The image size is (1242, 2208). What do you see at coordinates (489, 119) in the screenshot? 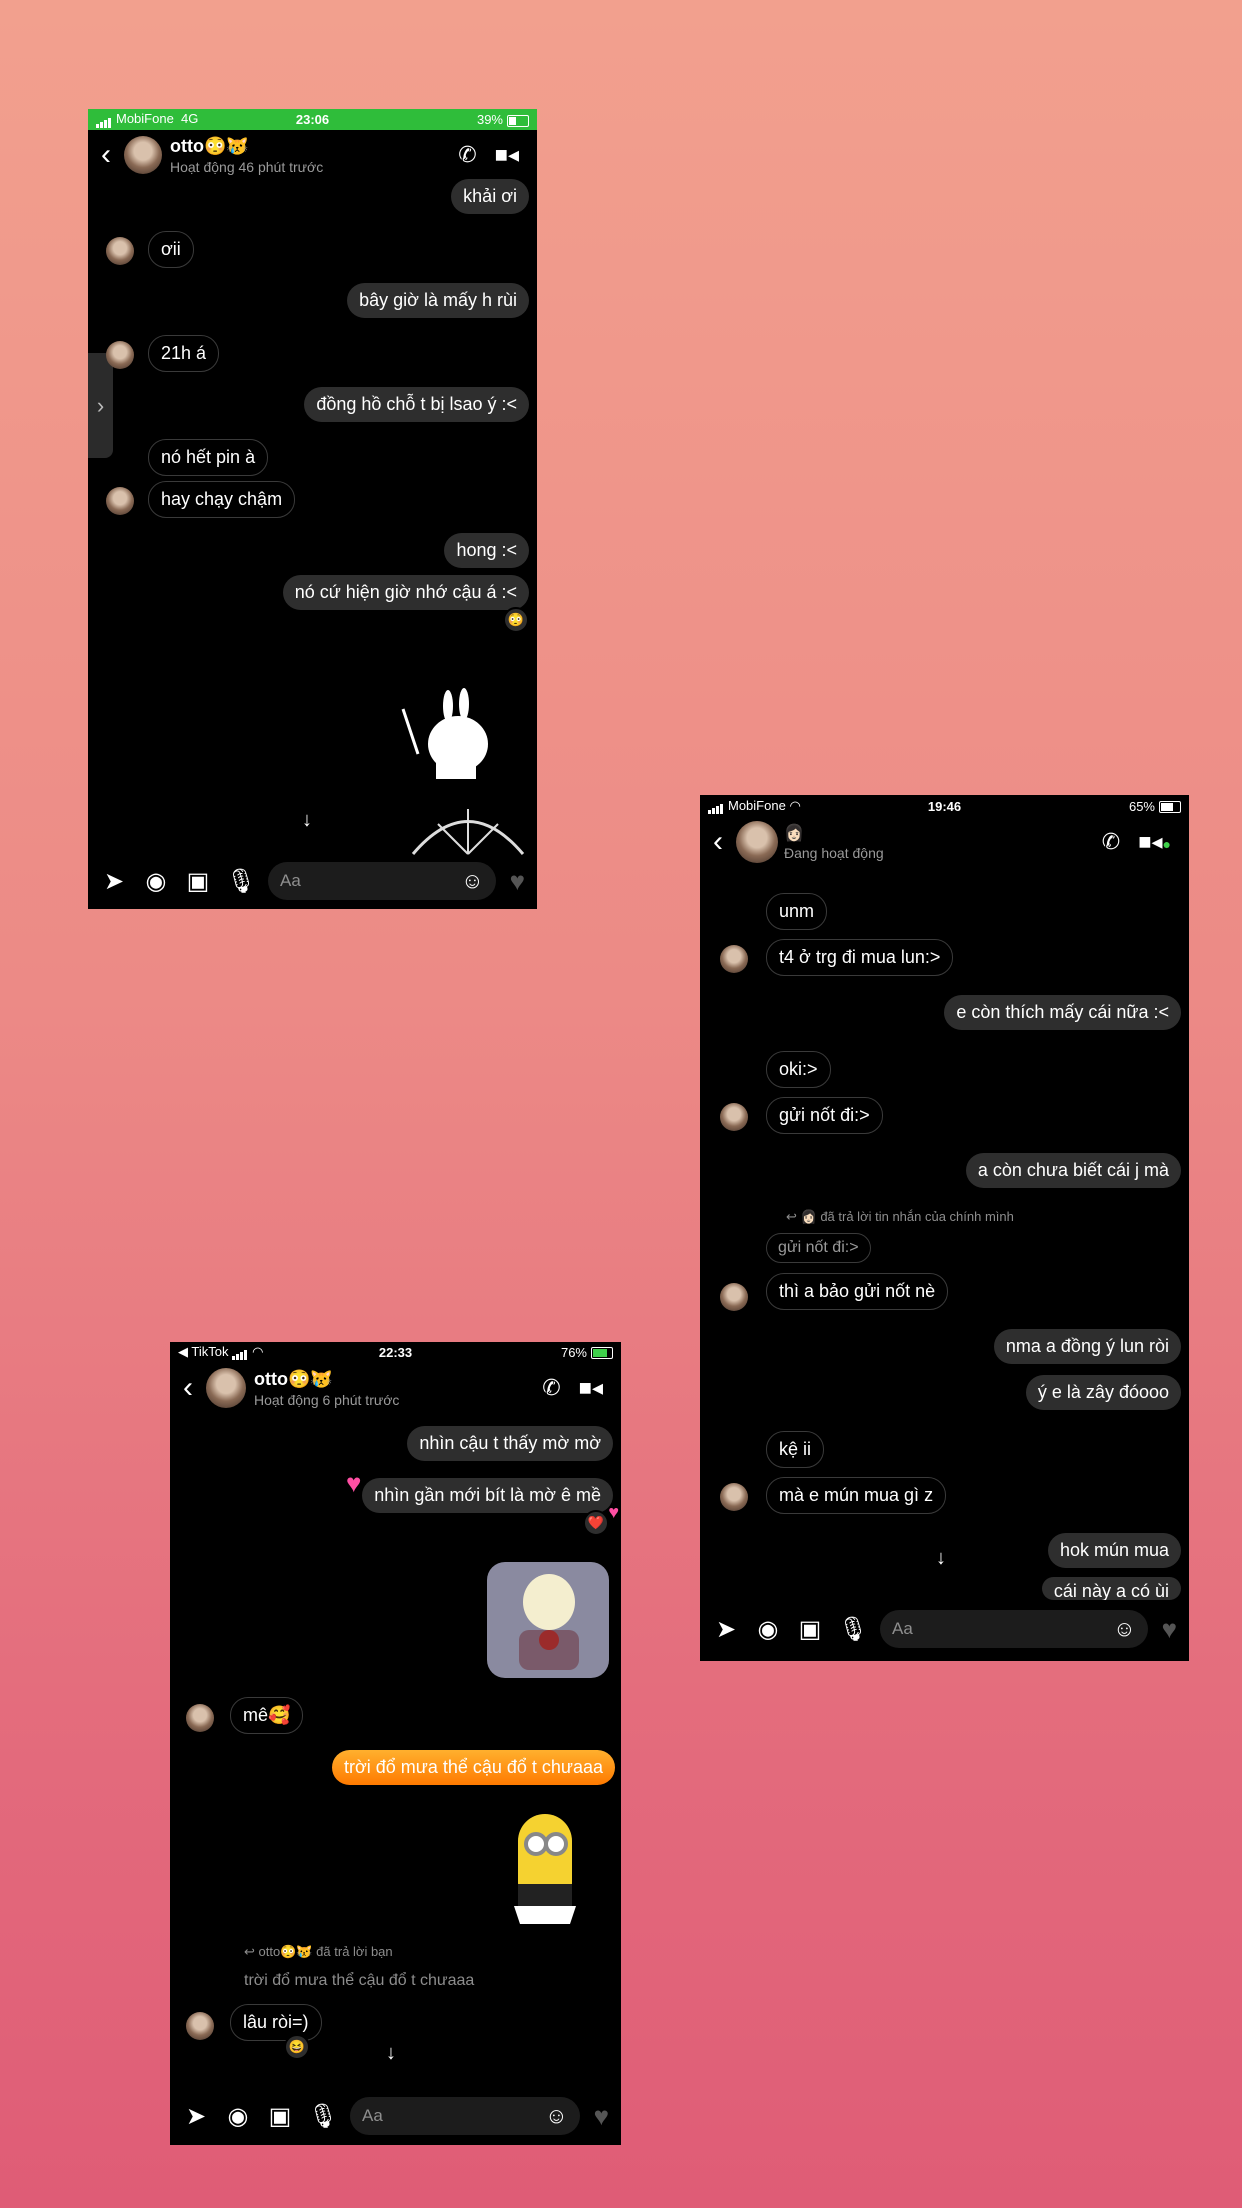
I see `battery-level: 39%` at bounding box center [489, 119].